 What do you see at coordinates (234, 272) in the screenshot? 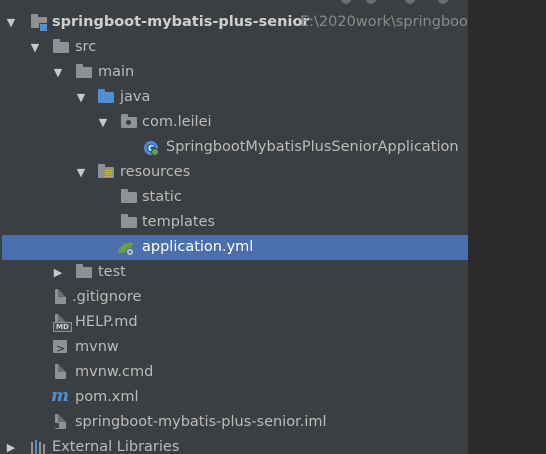
I see `tree-item-test: ▶ test` at bounding box center [234, 272].